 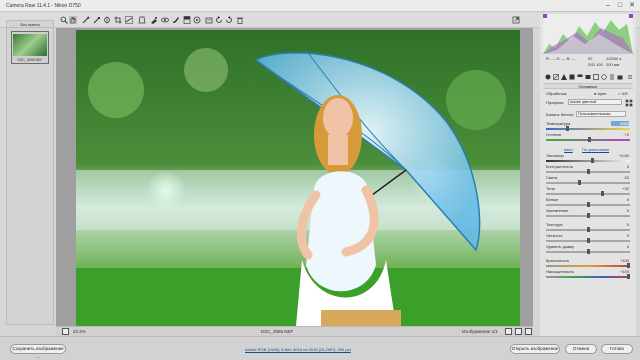 I want to click on slider-blacks, so click(x=588, y=215).